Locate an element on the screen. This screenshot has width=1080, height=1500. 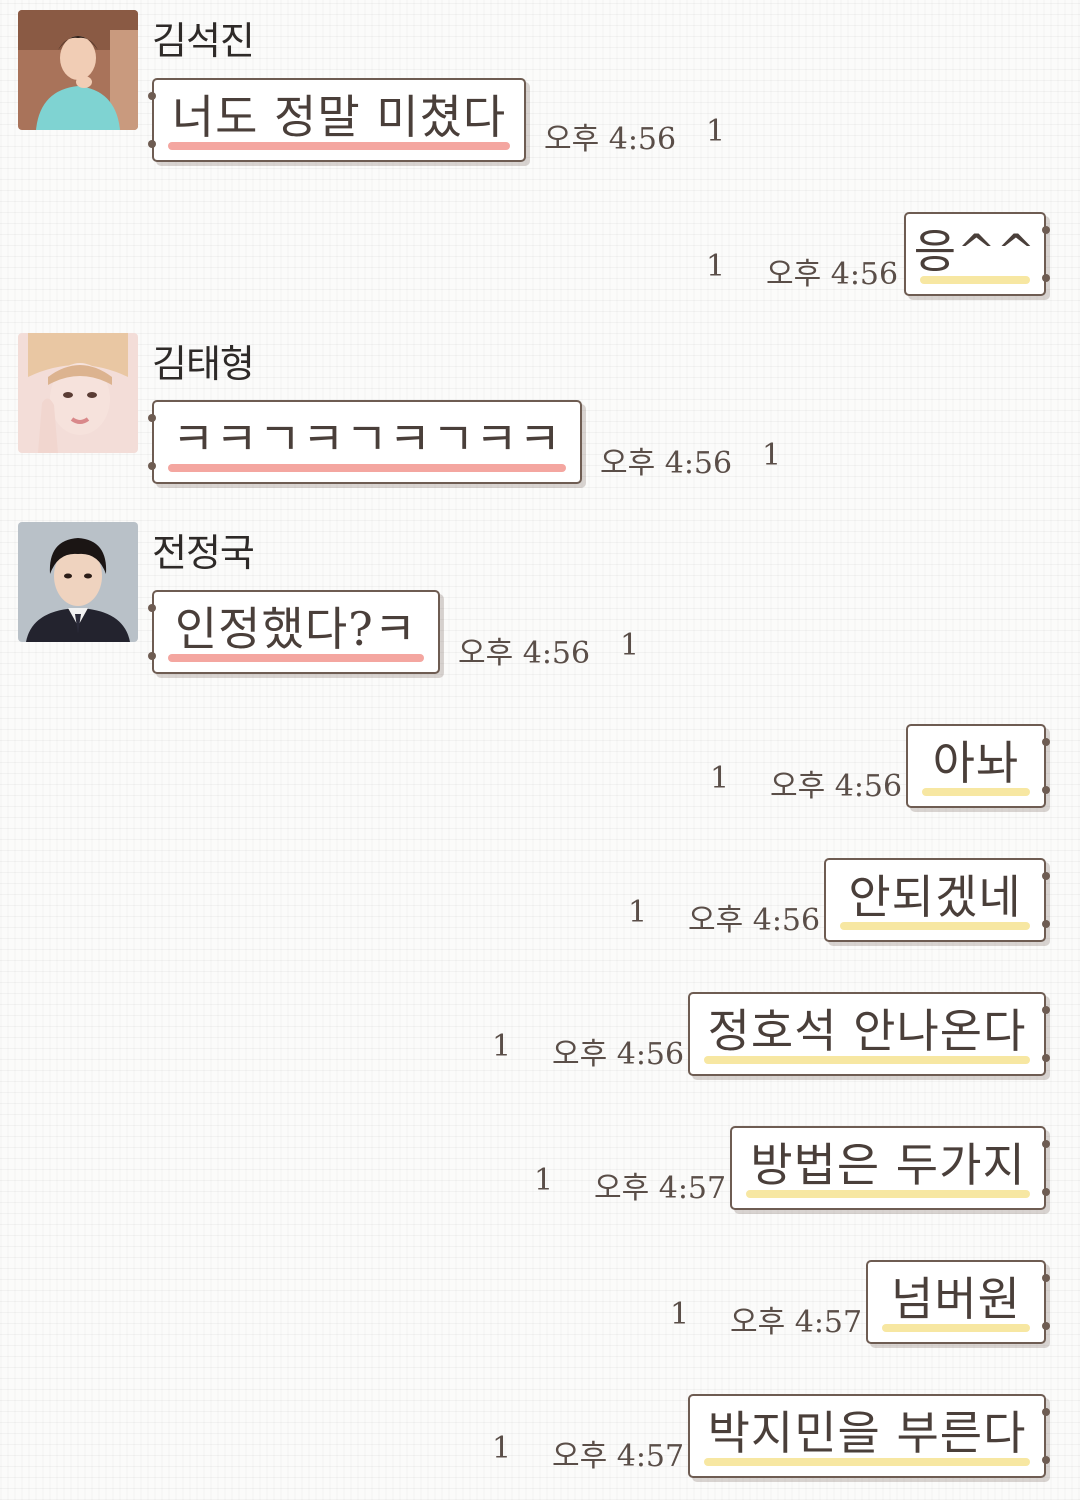
message-bubble: 너도 정말 미쳤다 is located at coordinates (337, 120).